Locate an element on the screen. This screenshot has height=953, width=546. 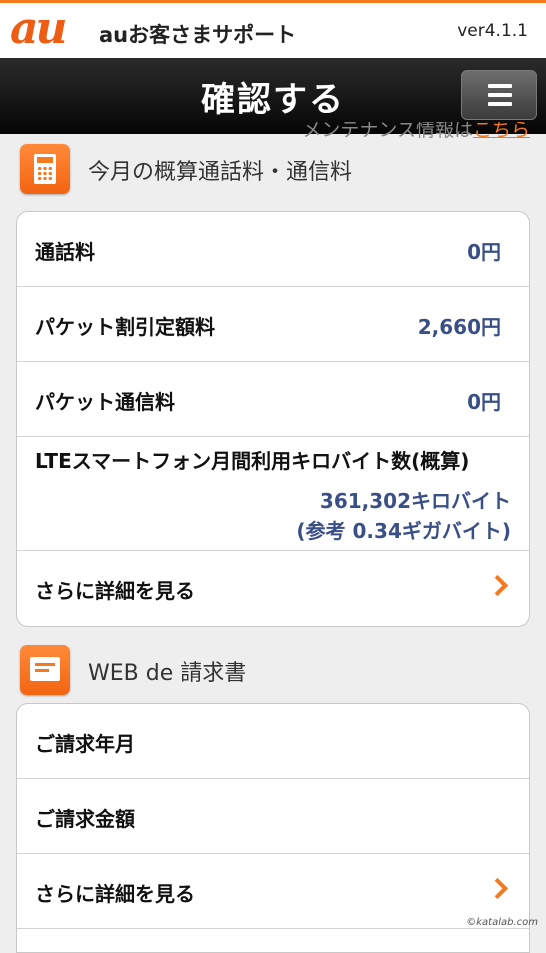
charge-value: 2,660円 is located at coordinates (459, 327).